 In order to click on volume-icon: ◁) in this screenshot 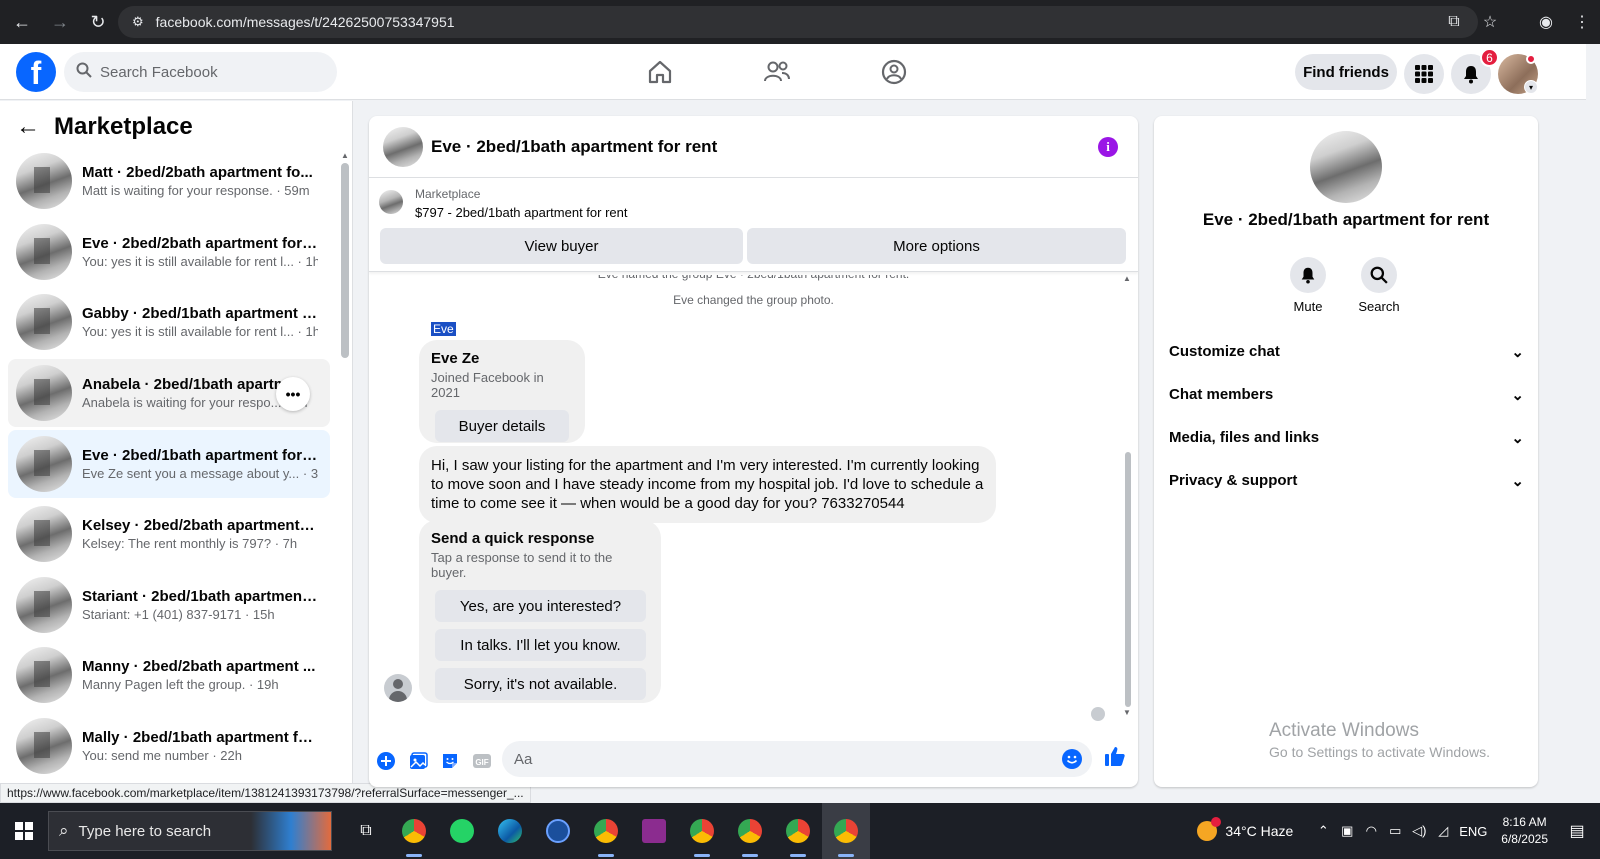, I will do `click(1419, 831)`.